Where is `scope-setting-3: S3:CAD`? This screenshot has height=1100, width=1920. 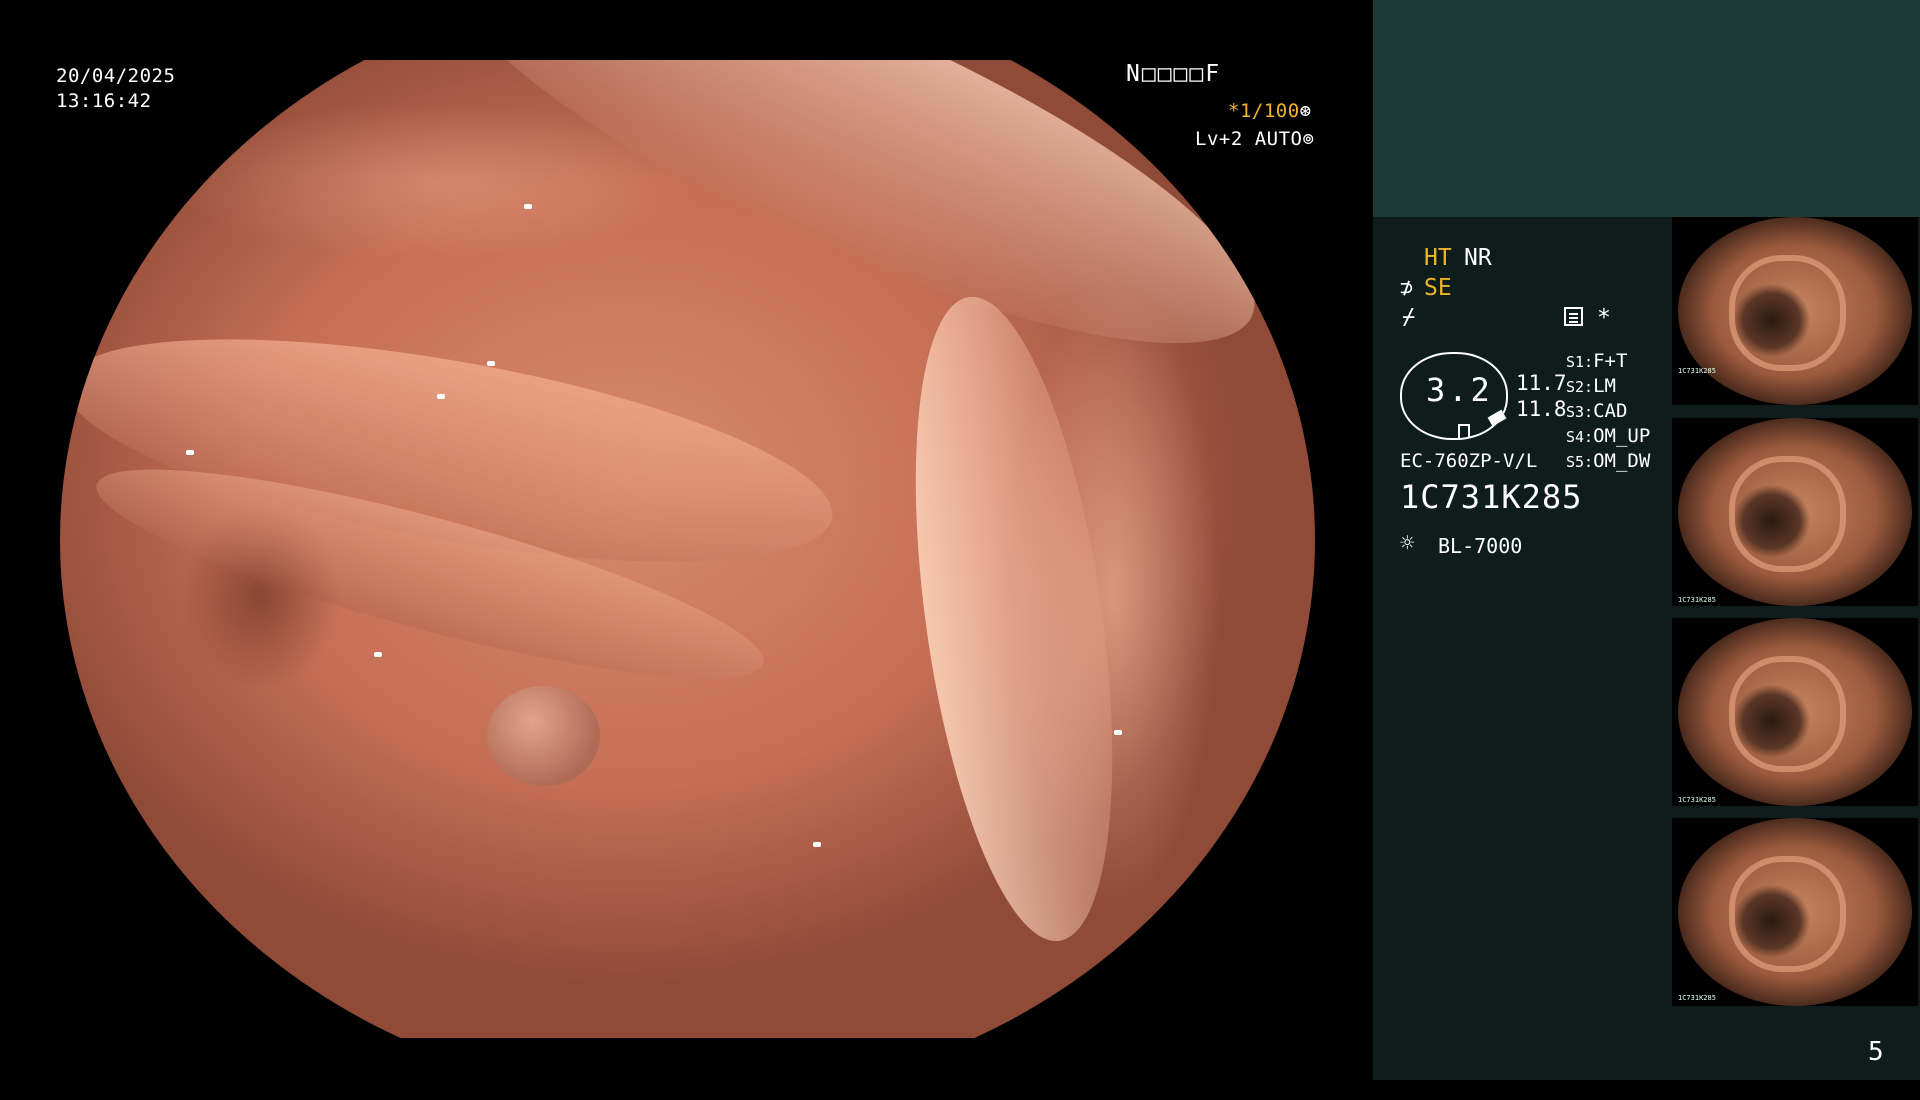
scope-setting-3: S3:CAD is located at coordinates (1597, 411).